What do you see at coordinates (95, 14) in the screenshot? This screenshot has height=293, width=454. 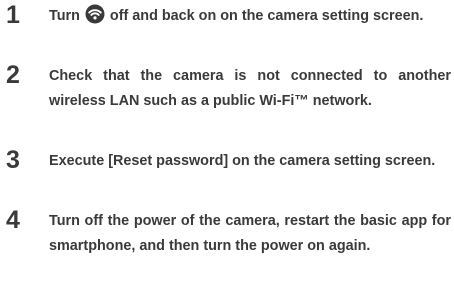 I see `wifi-icon` at bounding box center [95, 14].